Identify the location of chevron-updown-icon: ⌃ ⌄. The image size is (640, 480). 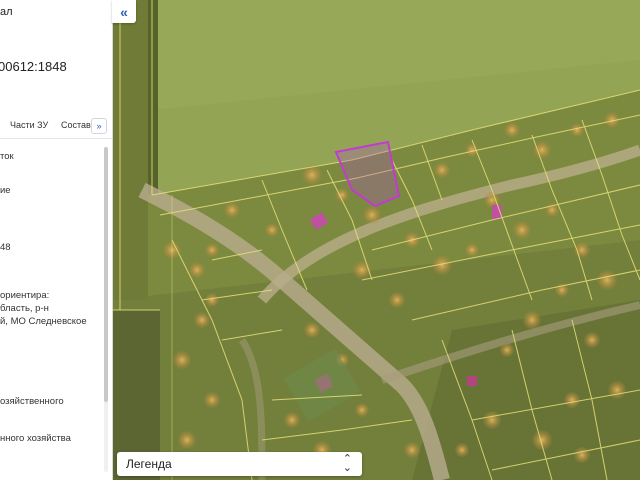
(347, 463).